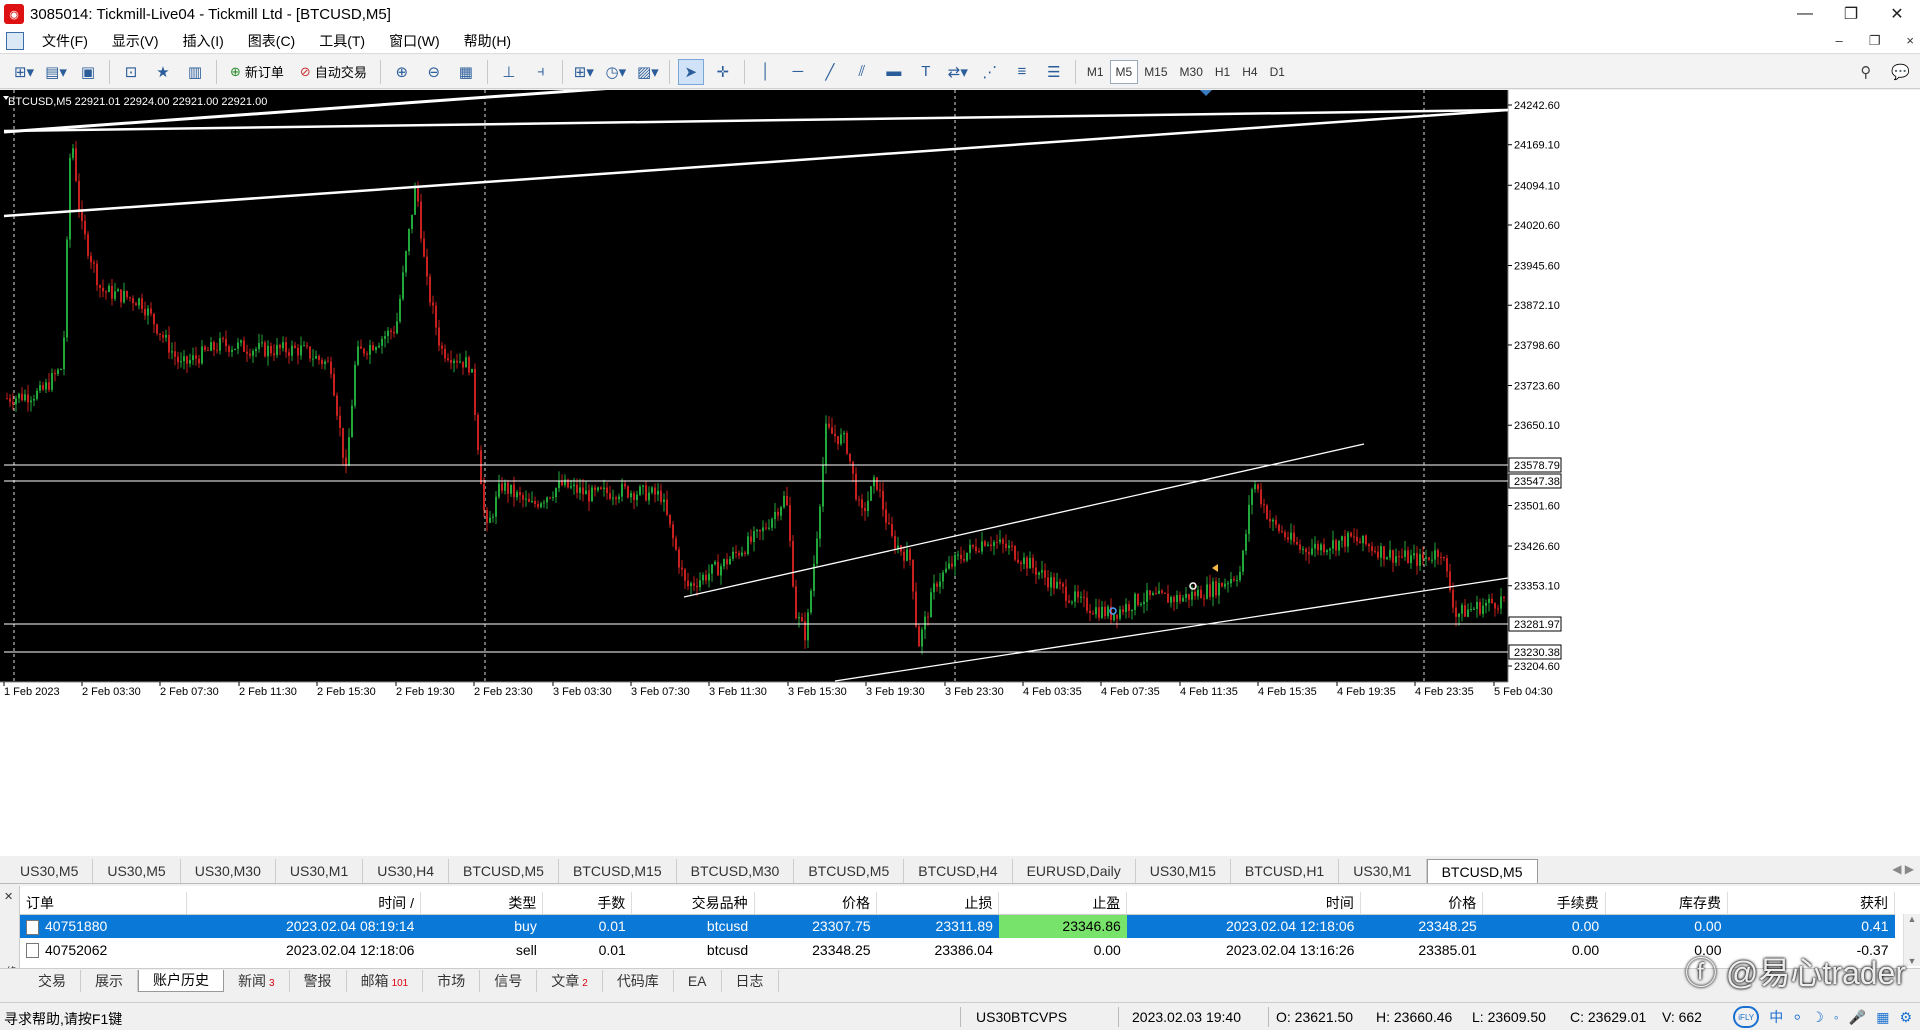 The image size is (1920, 1030). What do you see at coordinates (894, 72) in the screenshot?
I see `shapes-icon: ▬` at bounding box center [894, 72].